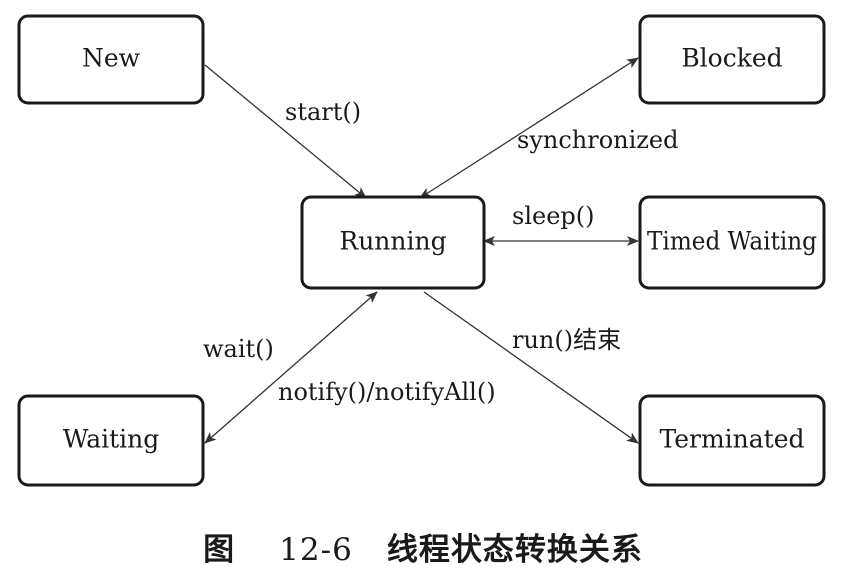 This screenshot has width=846, height=580. I want to click on edge-running-waiting, so click(291, 367).